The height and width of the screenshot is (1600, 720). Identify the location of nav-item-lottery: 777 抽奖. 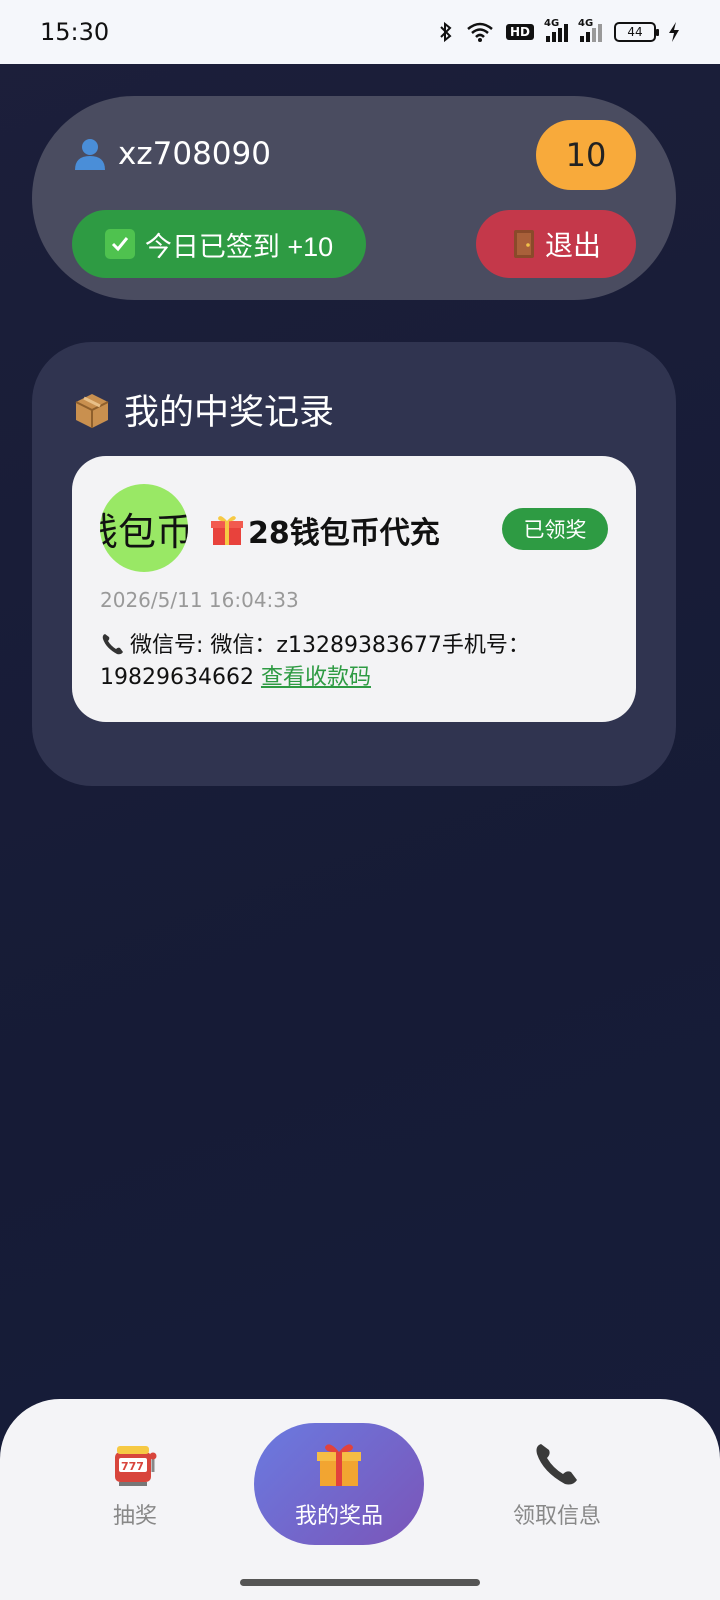
(135, 1484).